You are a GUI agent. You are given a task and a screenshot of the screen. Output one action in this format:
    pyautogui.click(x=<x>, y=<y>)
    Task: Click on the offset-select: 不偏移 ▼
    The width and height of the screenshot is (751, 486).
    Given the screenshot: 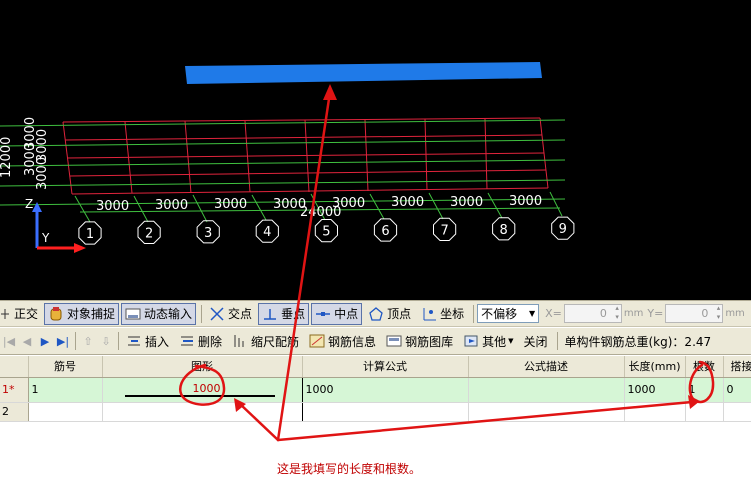 What is the action you would take?
    pyautogui.click(x=508, y=313)
    